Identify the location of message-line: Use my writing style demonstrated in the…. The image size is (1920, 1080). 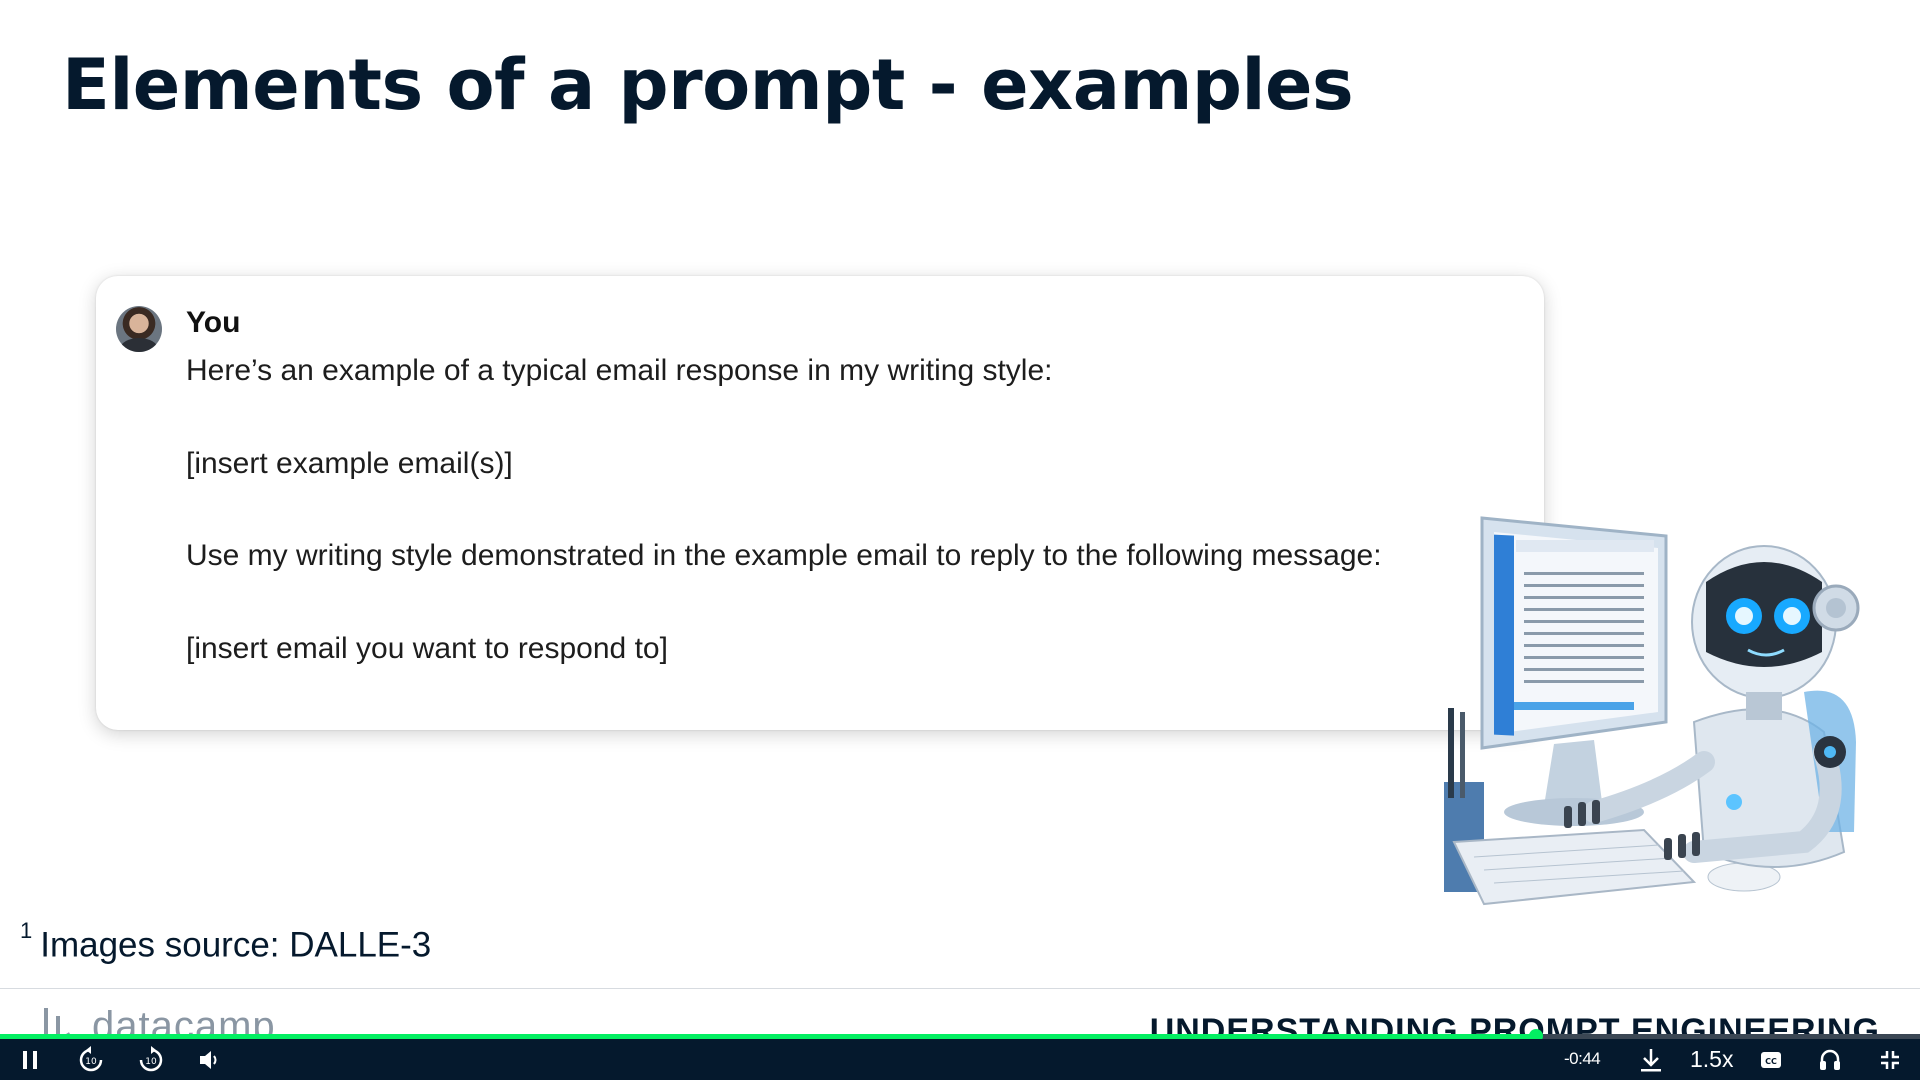
(784, 555).